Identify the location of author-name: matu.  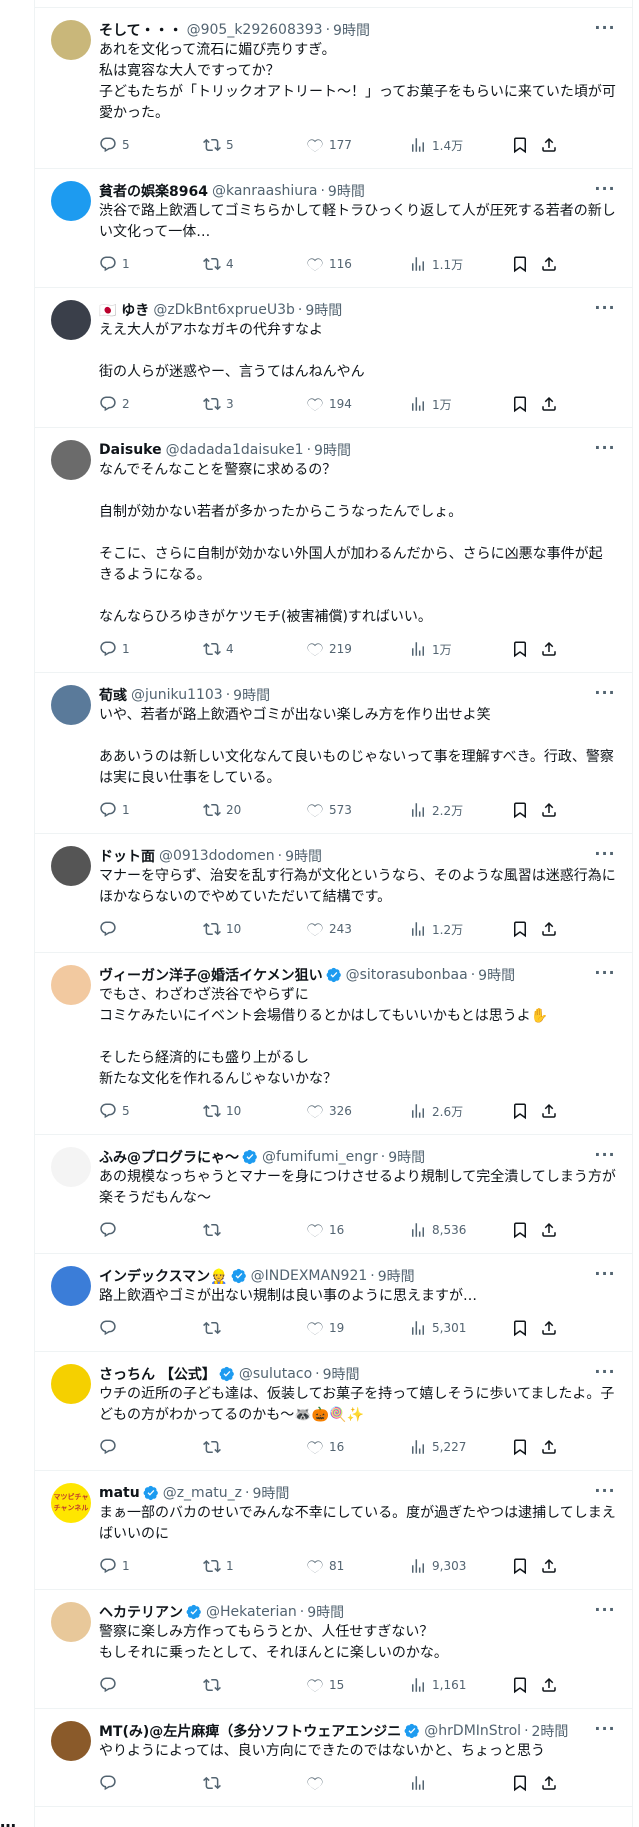
(119, 1493).